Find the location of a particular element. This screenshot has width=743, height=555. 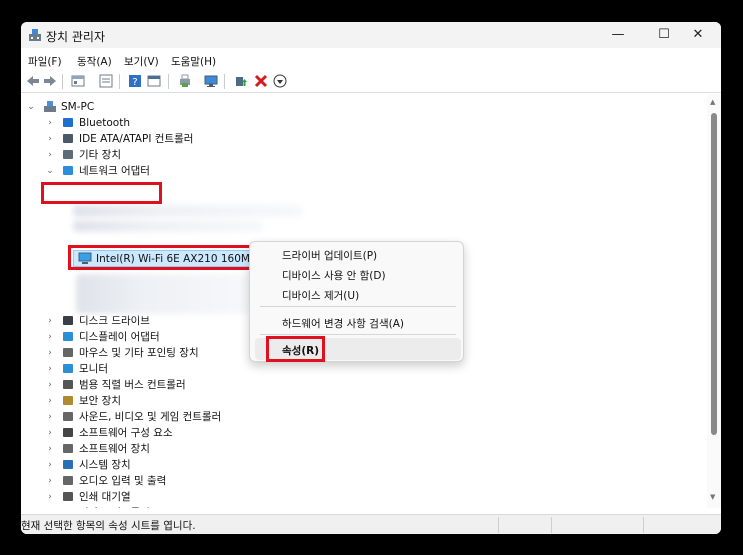

software-component-icon is located at coordinates (68, 432).